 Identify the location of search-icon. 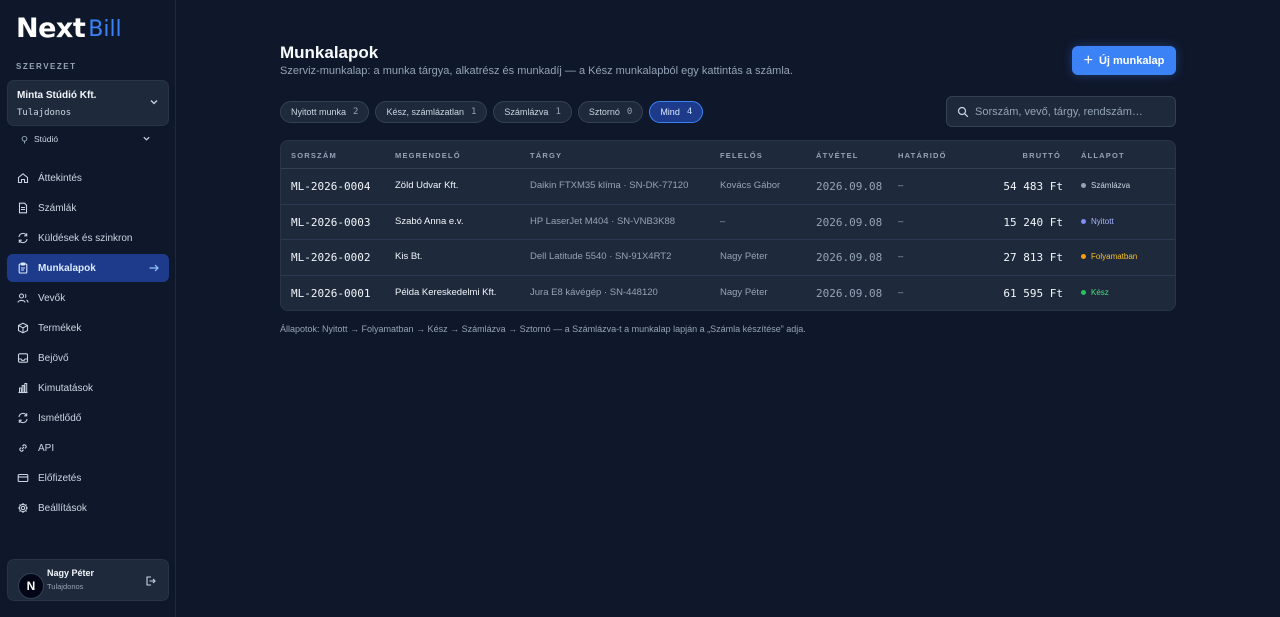
(963, 112).